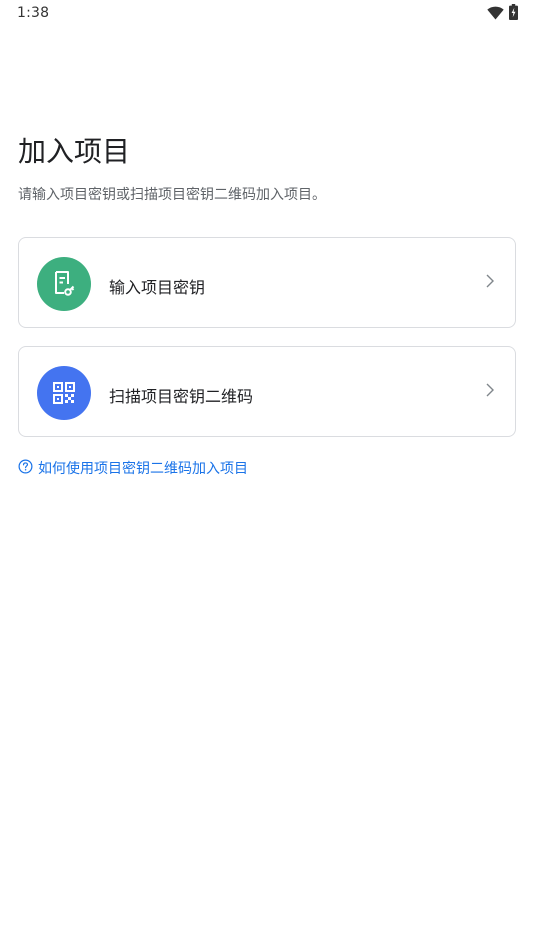 The image size is (534, 950). Describe the element at coordinates (25, 468) in the screenshot. I see `help-circle-icon` at that location.